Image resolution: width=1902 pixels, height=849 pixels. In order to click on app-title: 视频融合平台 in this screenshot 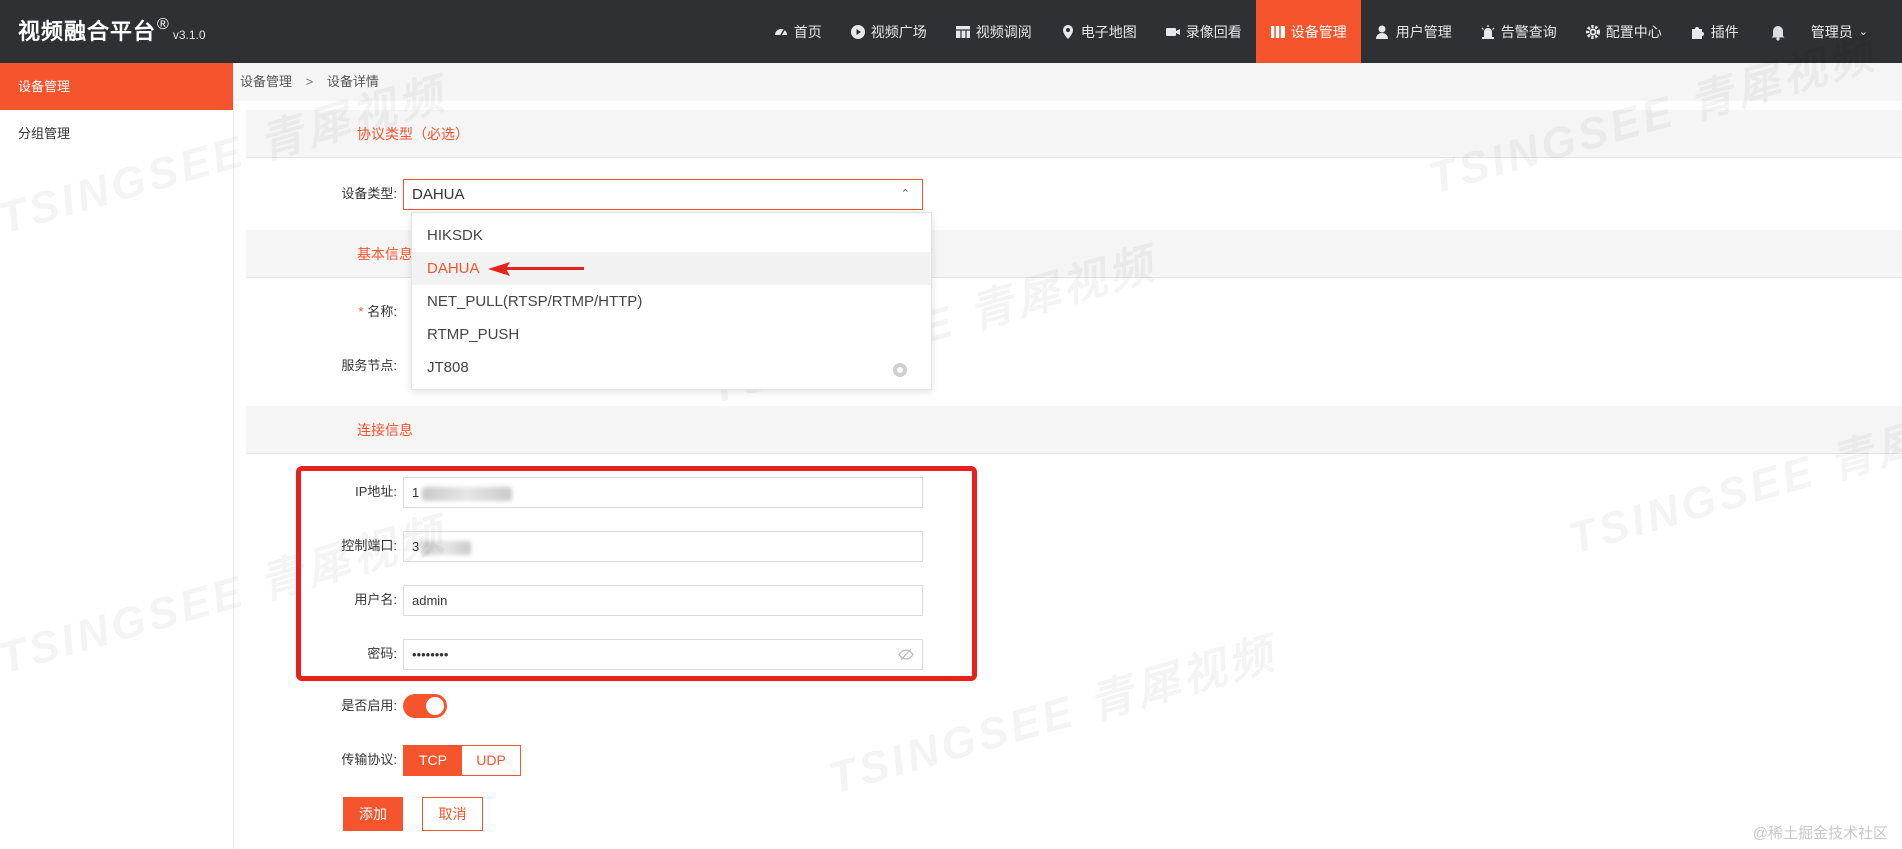, I will do `click(87, 31)`.